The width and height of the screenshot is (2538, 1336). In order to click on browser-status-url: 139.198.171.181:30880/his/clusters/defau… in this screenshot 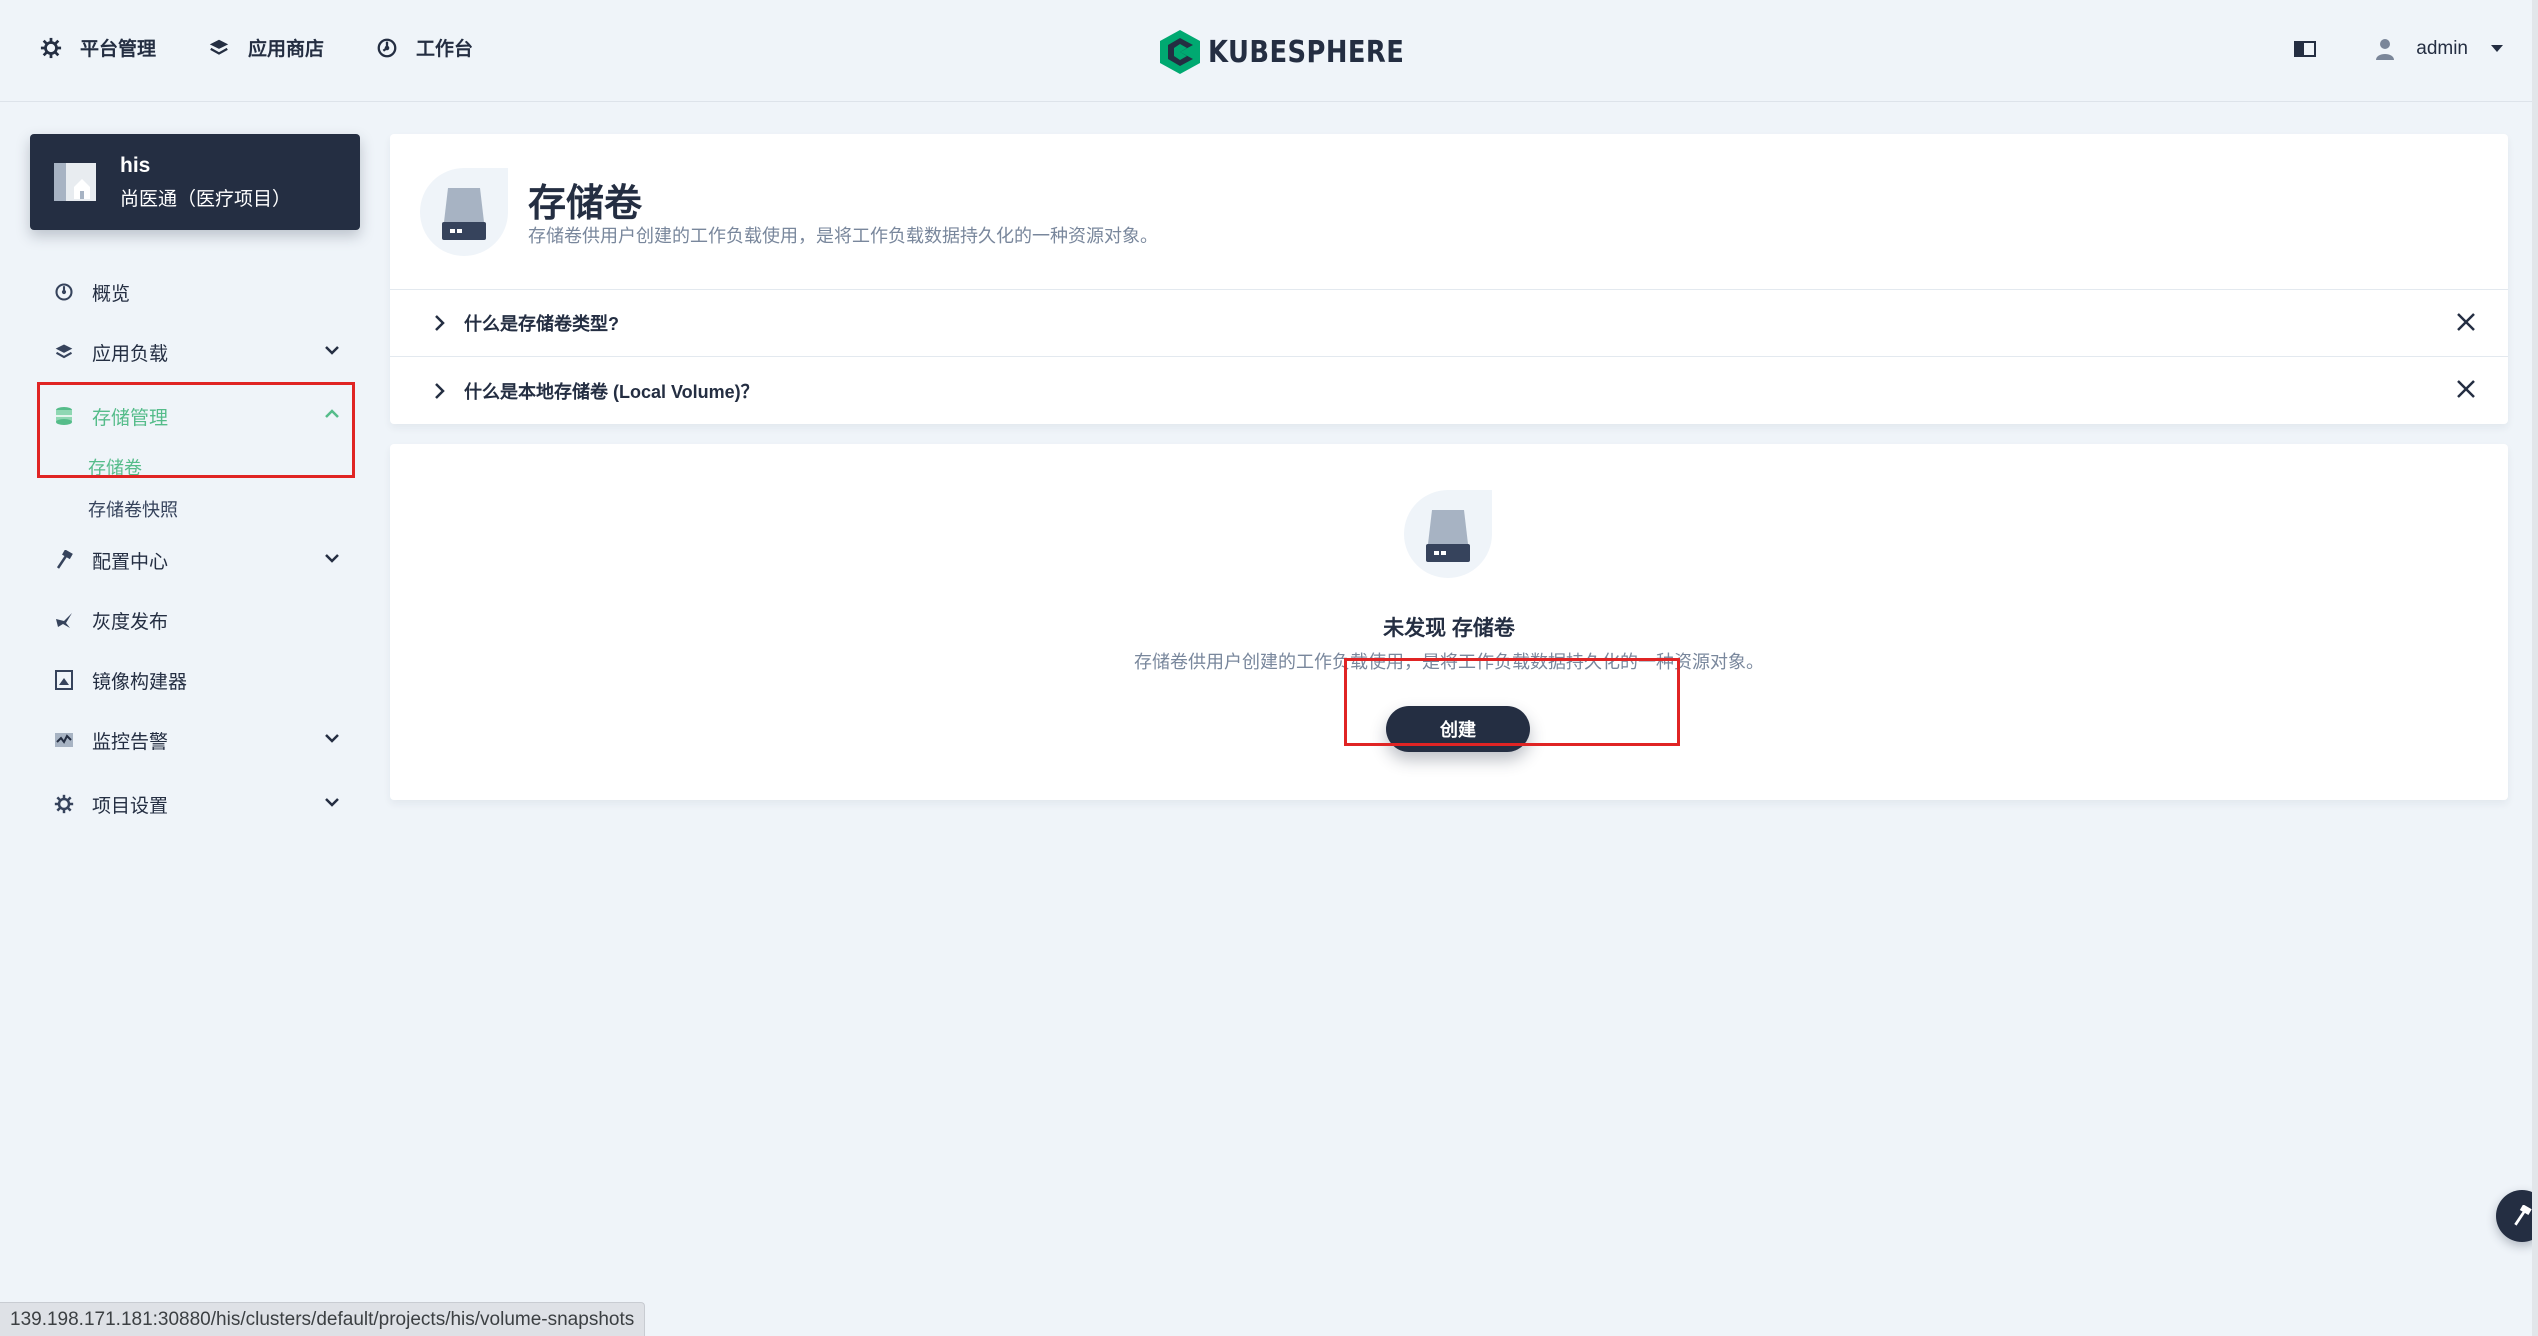, I will do `click(323, 1319)`.